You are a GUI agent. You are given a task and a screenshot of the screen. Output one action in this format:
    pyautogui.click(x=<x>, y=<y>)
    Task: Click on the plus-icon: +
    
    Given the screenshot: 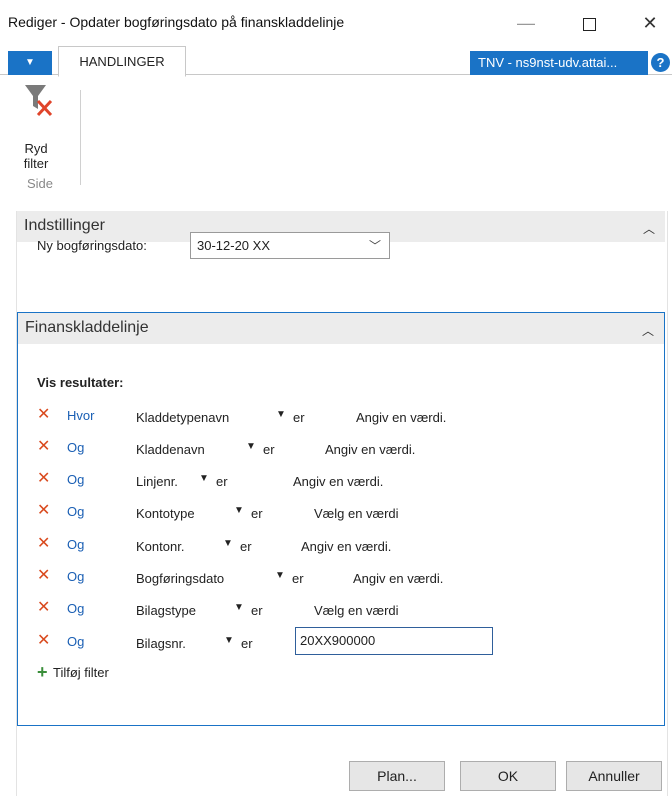 What is the action you would take?
    pyautogui.click(x=42, y=672)
    